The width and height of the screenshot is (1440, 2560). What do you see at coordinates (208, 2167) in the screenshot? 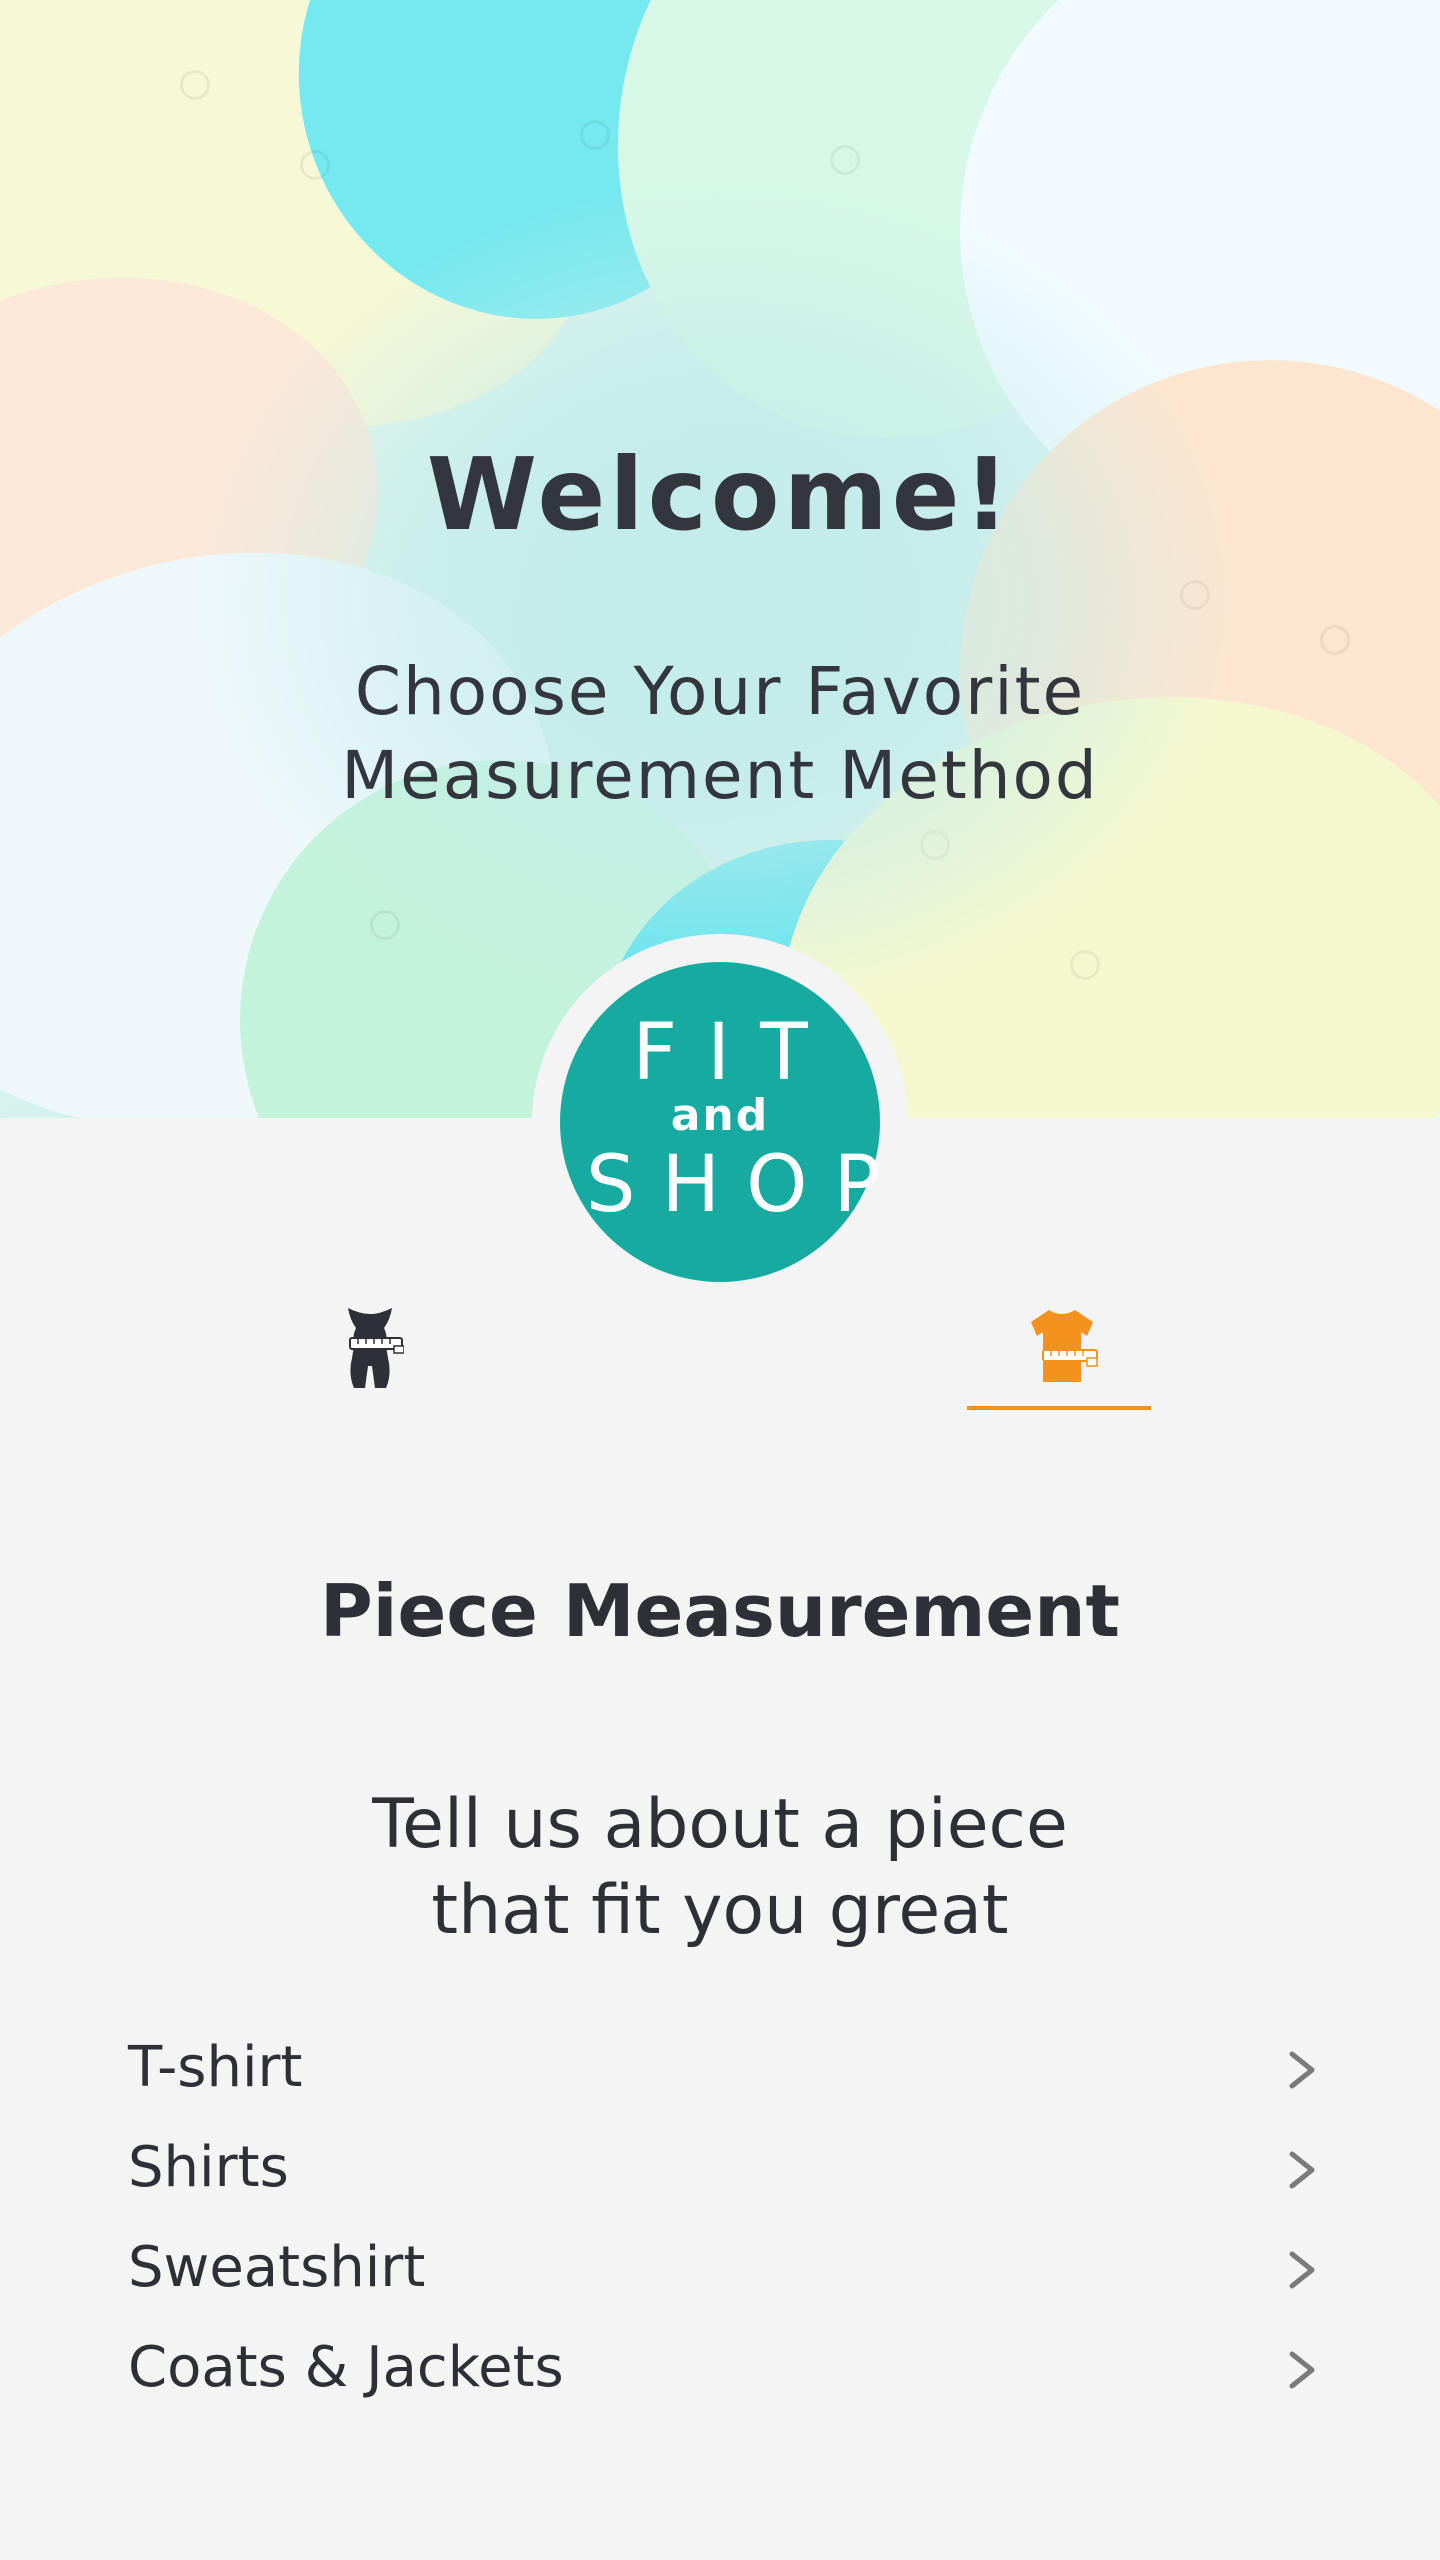
I see `list-item-label: Shirts` at bounding box center [208, 2167].